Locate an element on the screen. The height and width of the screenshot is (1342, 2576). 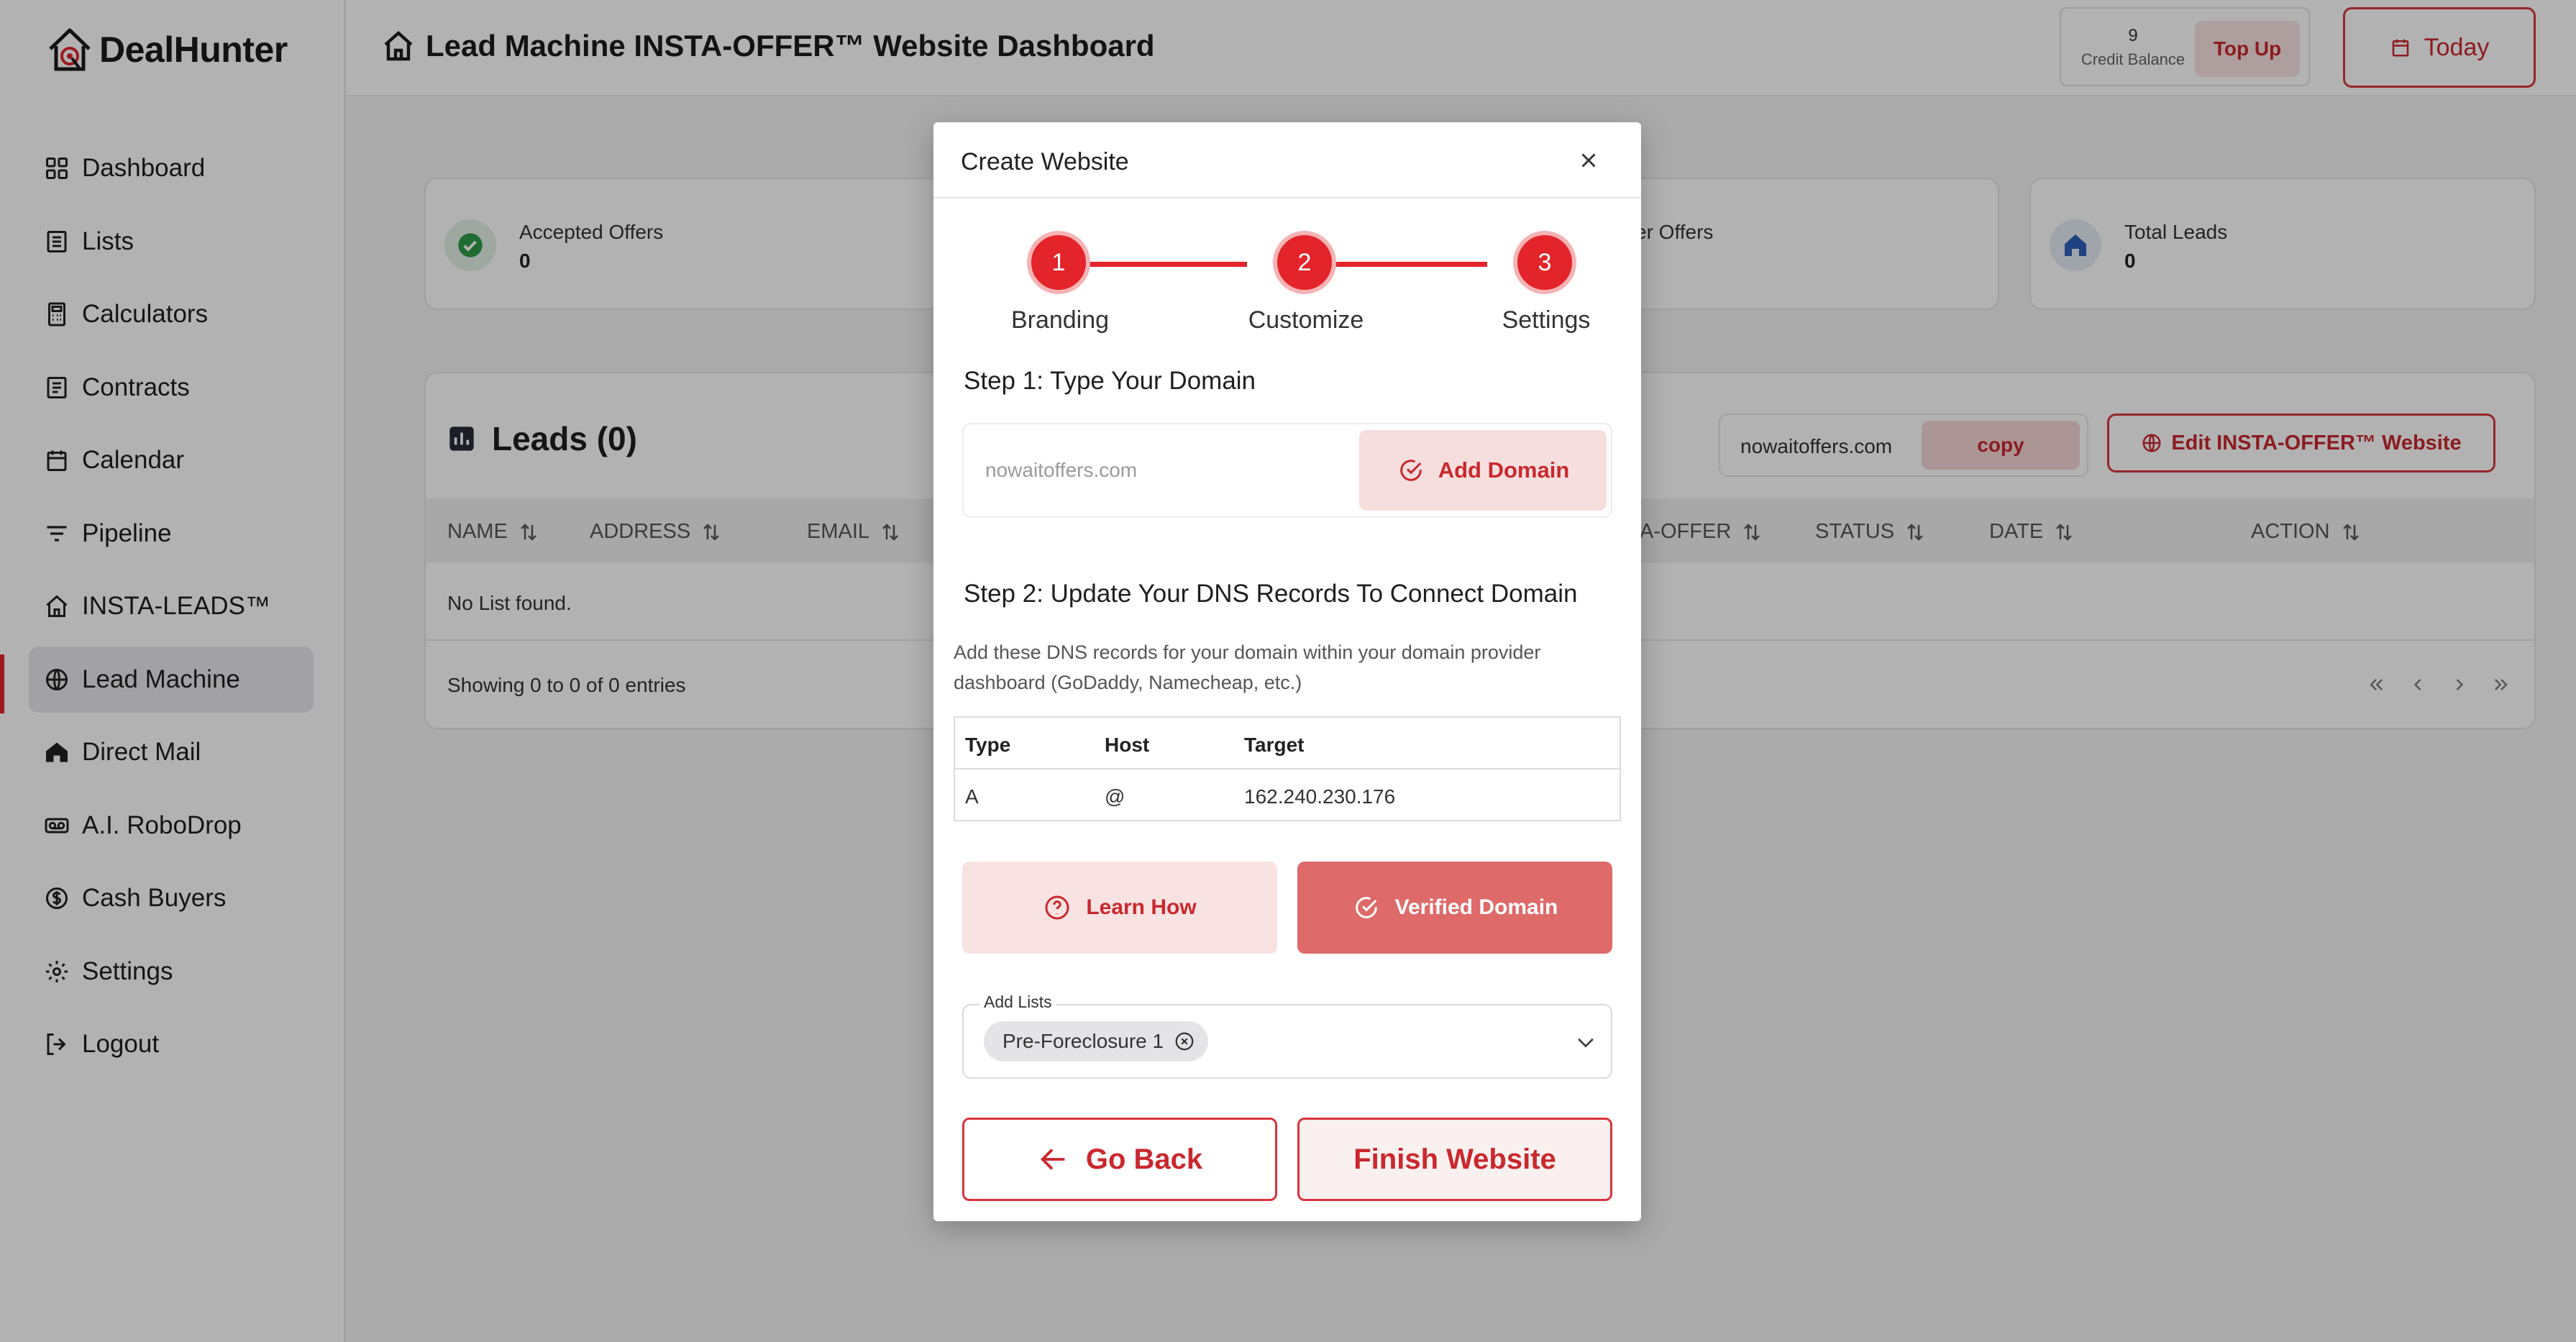
stepper: 1 2 3 Branding Customize Settings is located at coordinates (1287, 284).